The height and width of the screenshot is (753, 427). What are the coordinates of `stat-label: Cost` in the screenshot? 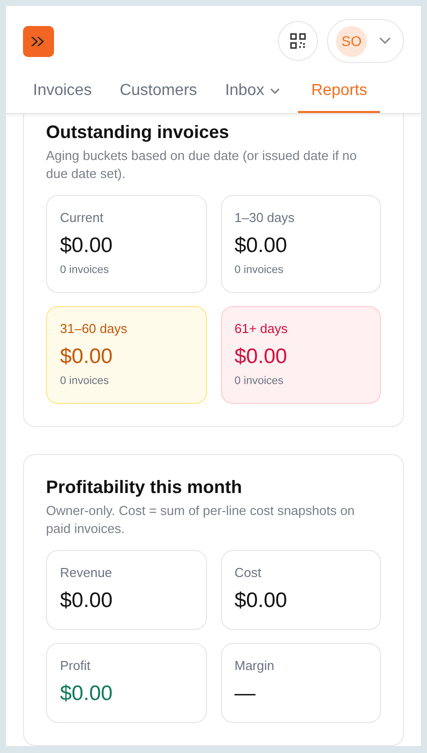 It's located at (248, 572).